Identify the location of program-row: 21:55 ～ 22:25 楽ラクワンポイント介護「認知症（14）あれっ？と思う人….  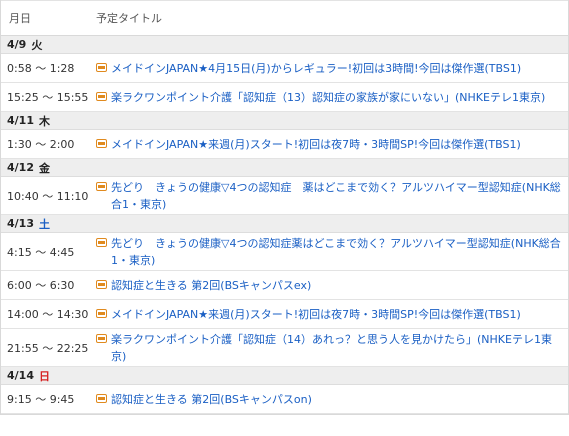
(284, 348).